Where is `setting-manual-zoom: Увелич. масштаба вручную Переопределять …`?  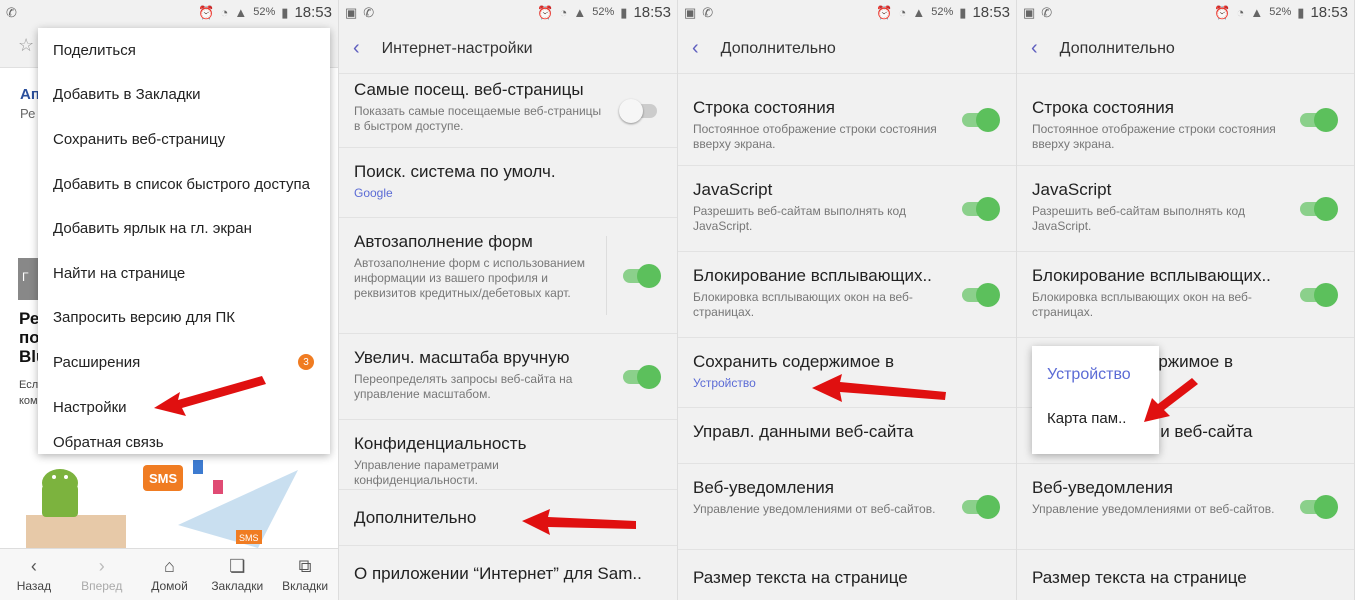
setting-manual-zoom: Увелич. масштаба вручную Переопределять … is located at coordinates (508, 377).